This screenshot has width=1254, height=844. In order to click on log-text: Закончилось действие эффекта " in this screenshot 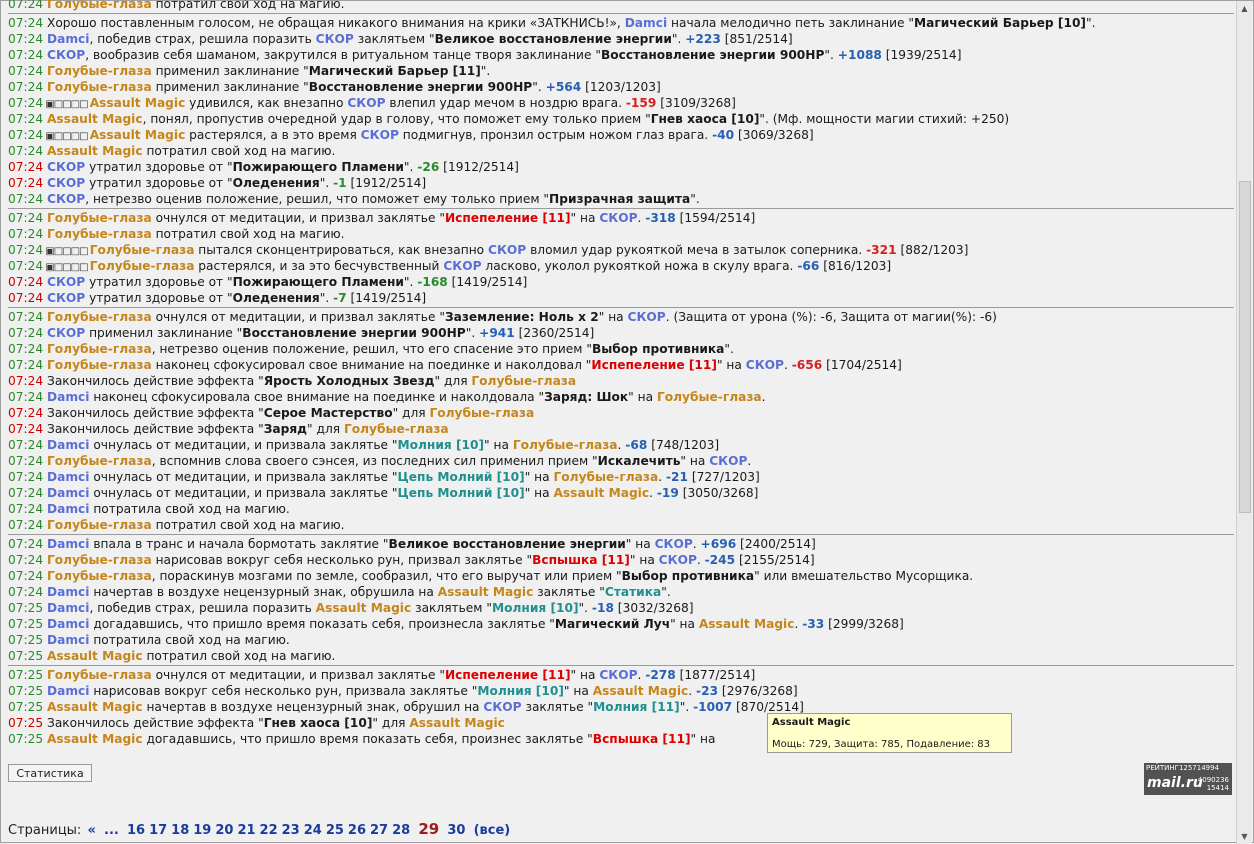, I will do `click(153, 429)`.